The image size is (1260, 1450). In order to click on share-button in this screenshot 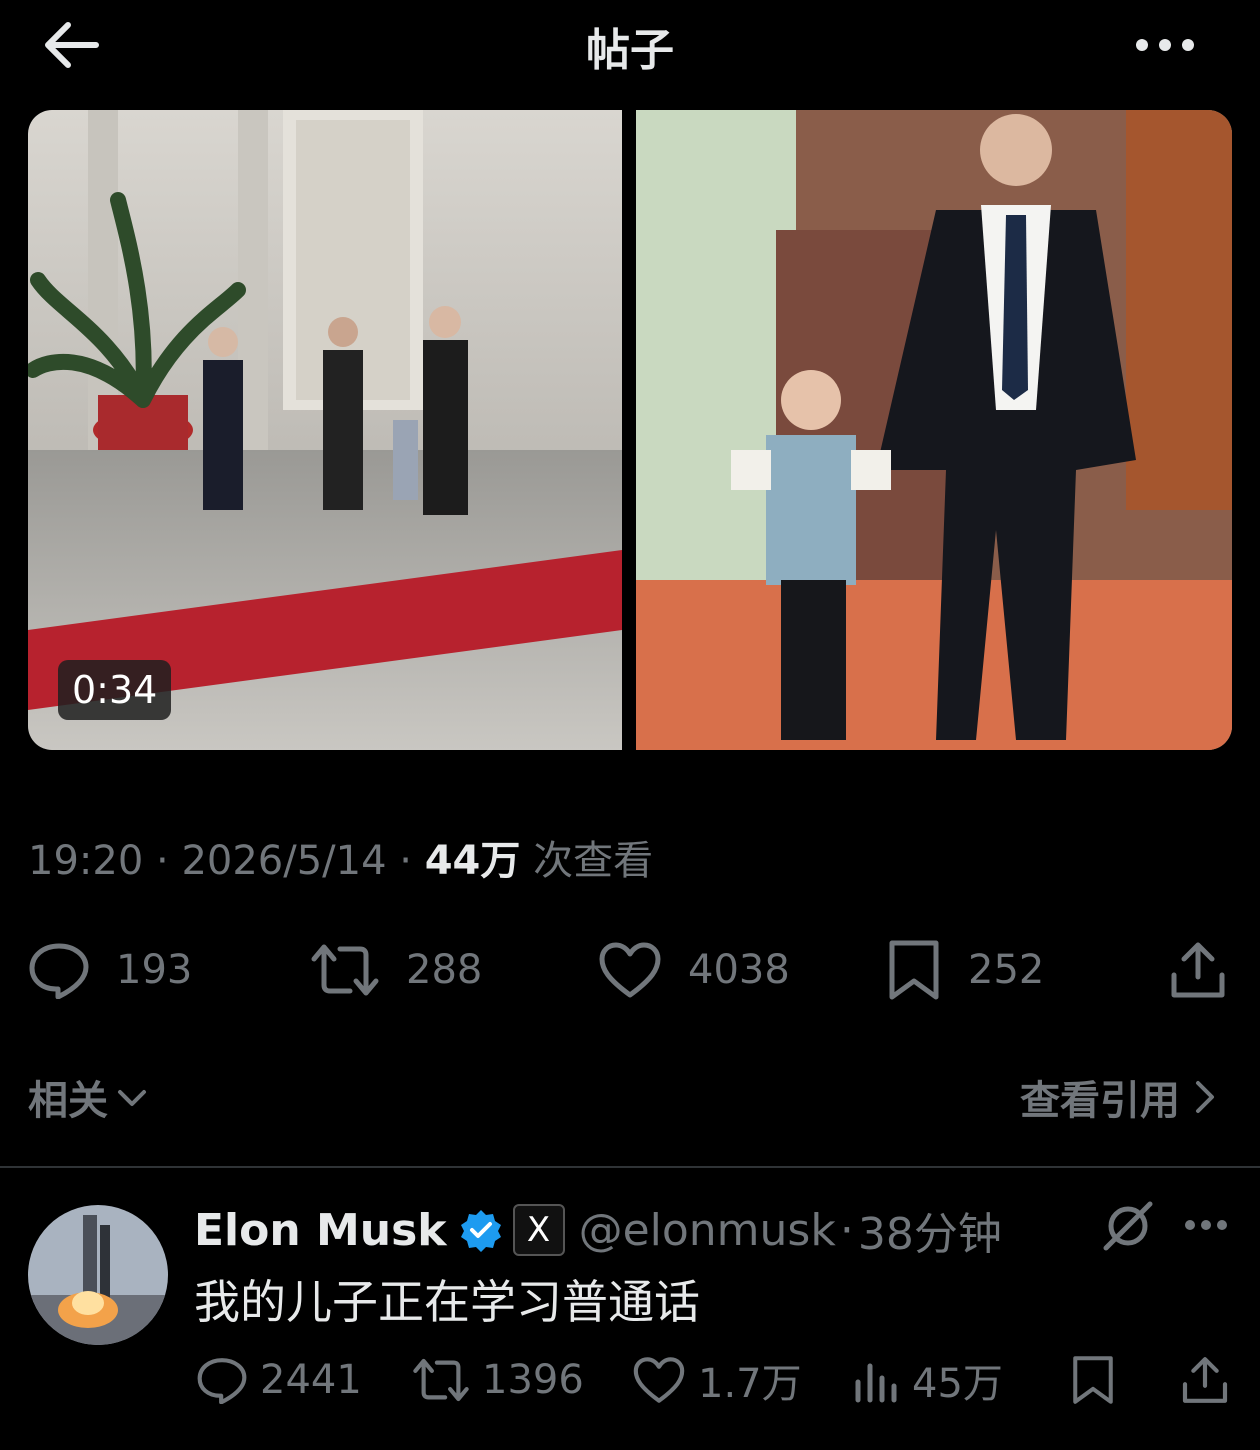, I will do `click(1211, 970)`.